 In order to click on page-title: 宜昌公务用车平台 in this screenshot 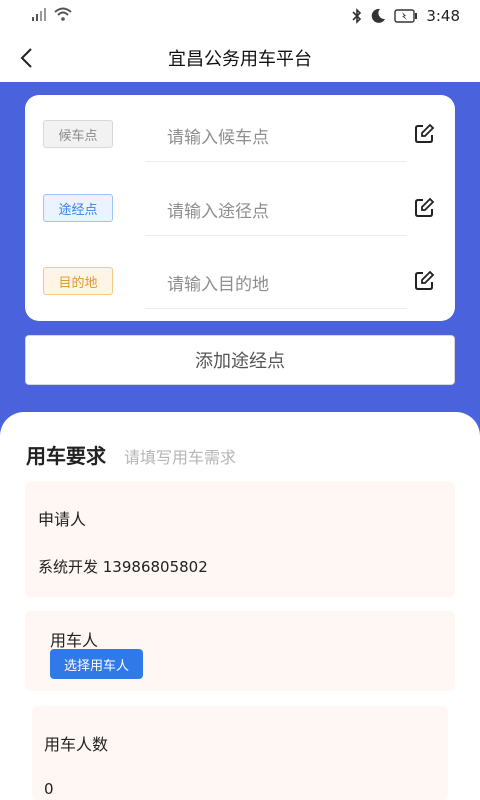, I will do `click(240, 59)`.